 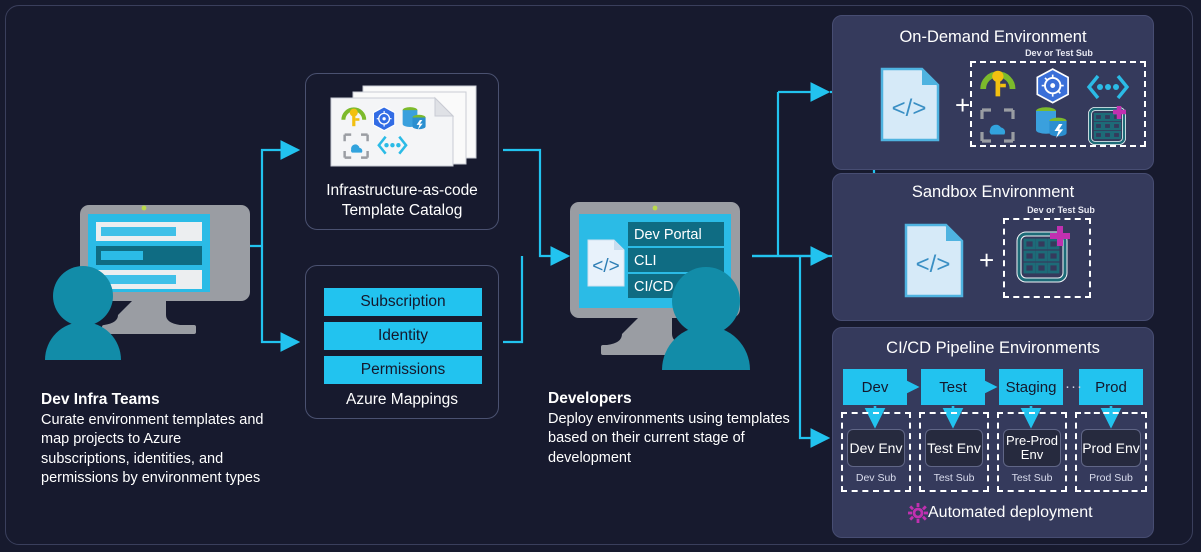 What do you see at coordinates (402, 190) in the screenshot?
I see `template-catalog-label-1: Infrastructure-as-code` at bounding box center [402, 190].